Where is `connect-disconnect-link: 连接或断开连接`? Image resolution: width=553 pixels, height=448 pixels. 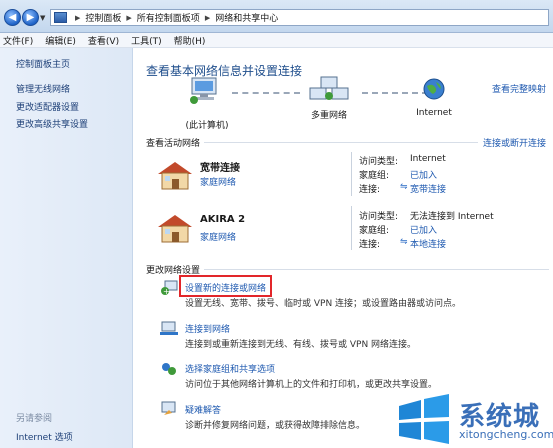 connect-disconnect-link: 连接或断开连接 is located at coordinates (514, 142).